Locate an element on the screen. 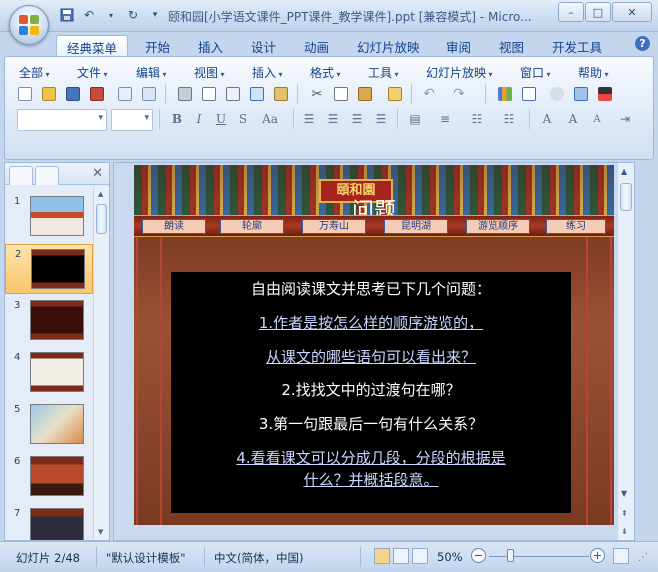 The height and width of the screenshot is (572, 658). tab-animations: 动画 is located at coordinates (316, 45).